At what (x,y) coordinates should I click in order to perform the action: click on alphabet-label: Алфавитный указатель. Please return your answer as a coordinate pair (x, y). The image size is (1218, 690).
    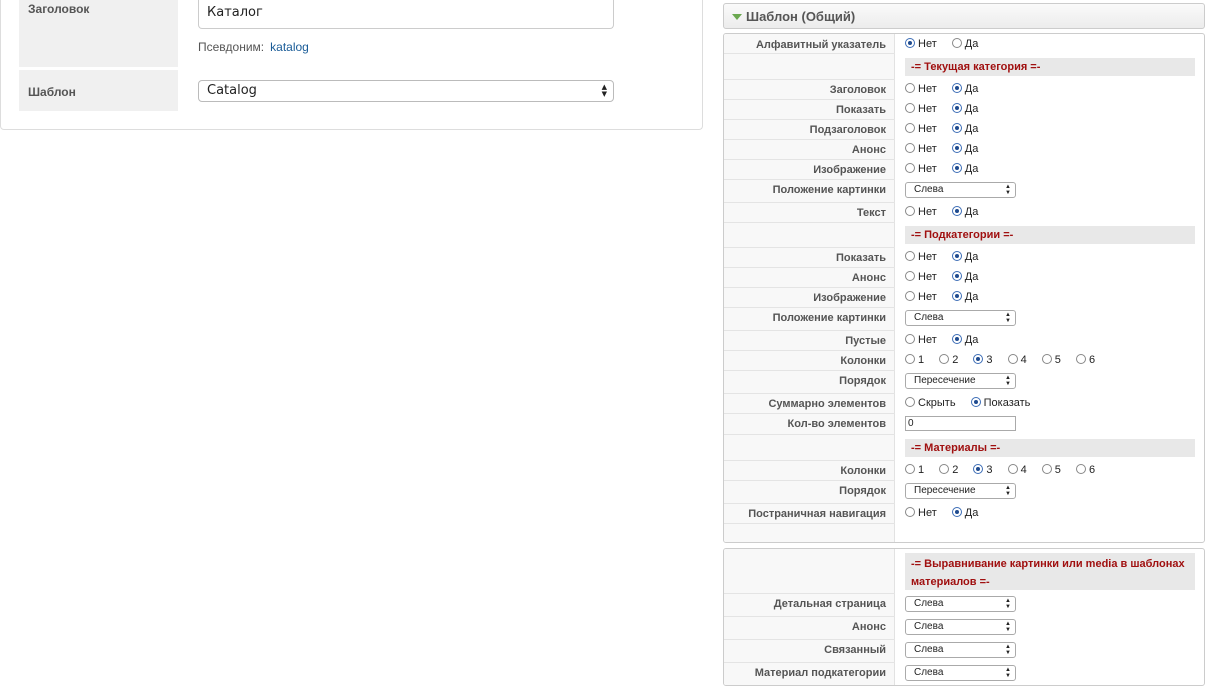
    Looking at the image, I should click on (820, 45).